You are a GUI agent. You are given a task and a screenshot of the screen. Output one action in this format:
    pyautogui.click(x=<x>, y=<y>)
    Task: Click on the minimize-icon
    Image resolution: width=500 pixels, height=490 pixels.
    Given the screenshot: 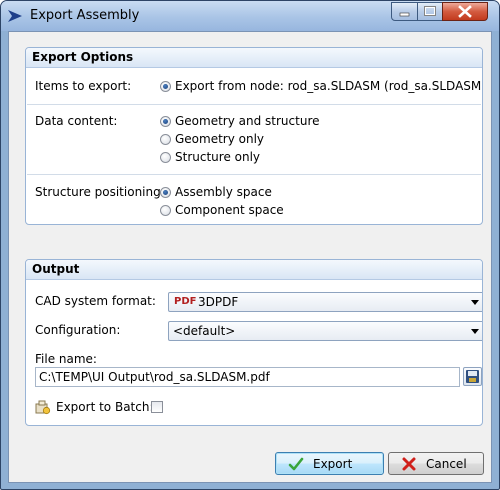 What is the action you would take?
    pyautogui.click(x=404, y=14)
    